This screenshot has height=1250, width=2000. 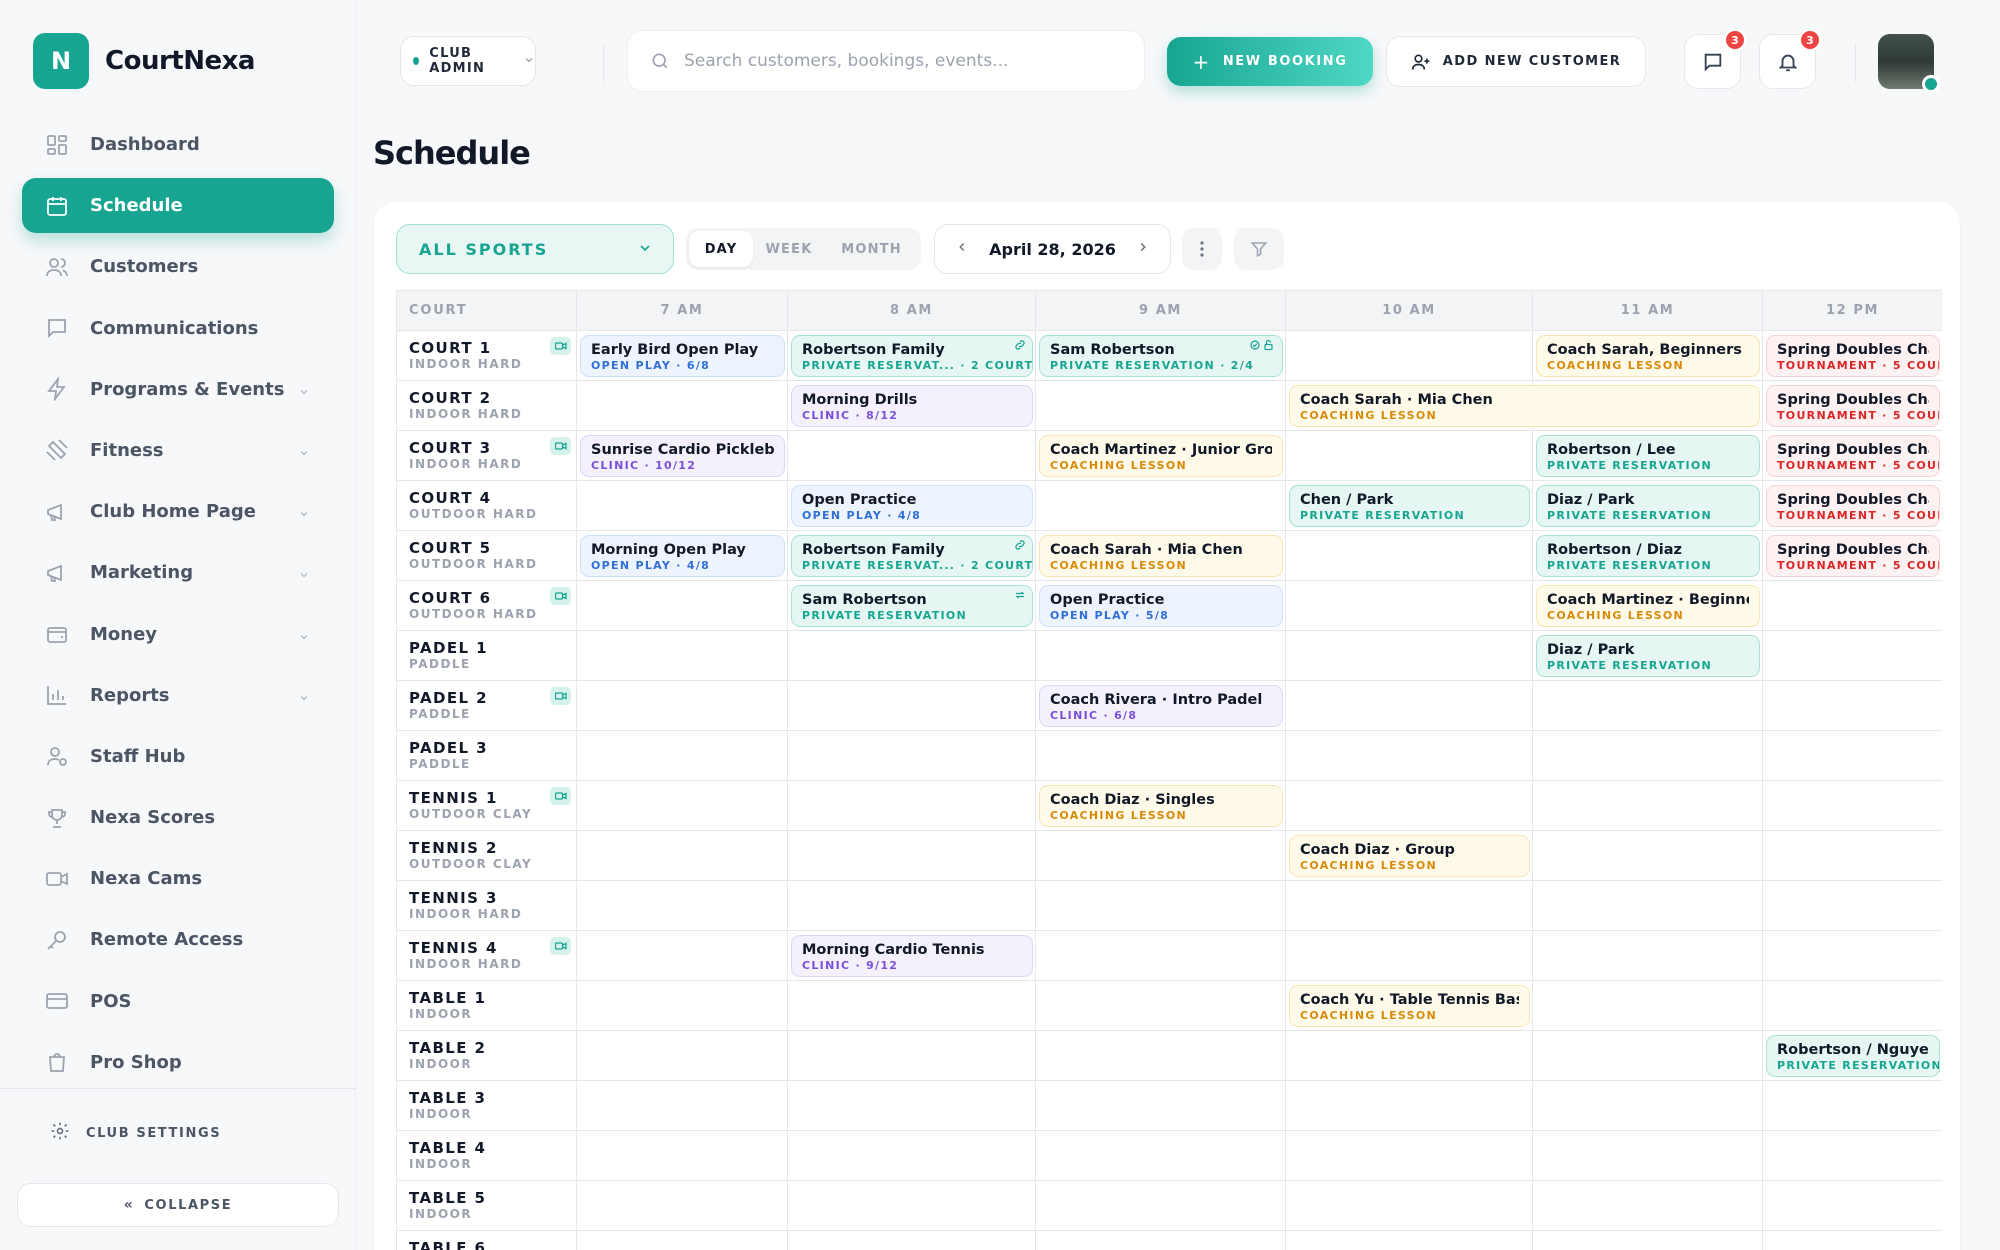 What do you see at coordinates (1161, 706) in the screenshot?
I see `booking-block: Coach Rivera · Intro Padel CLINIC · 6/8` at bounding box center [1161, 706].